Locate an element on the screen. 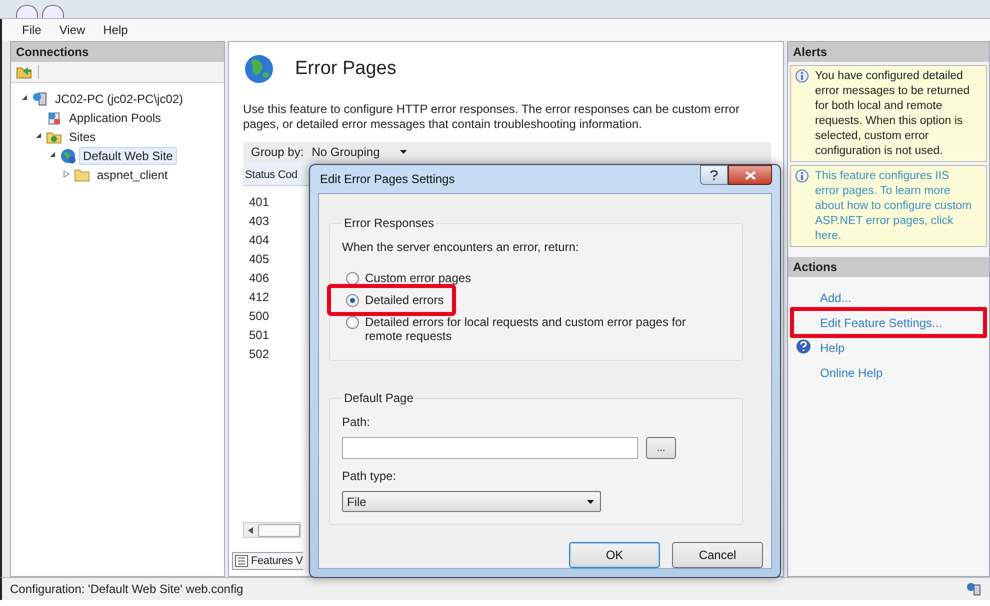 This screenshot has height=606, width=990. close-icon is located at coordinates (750, 175).